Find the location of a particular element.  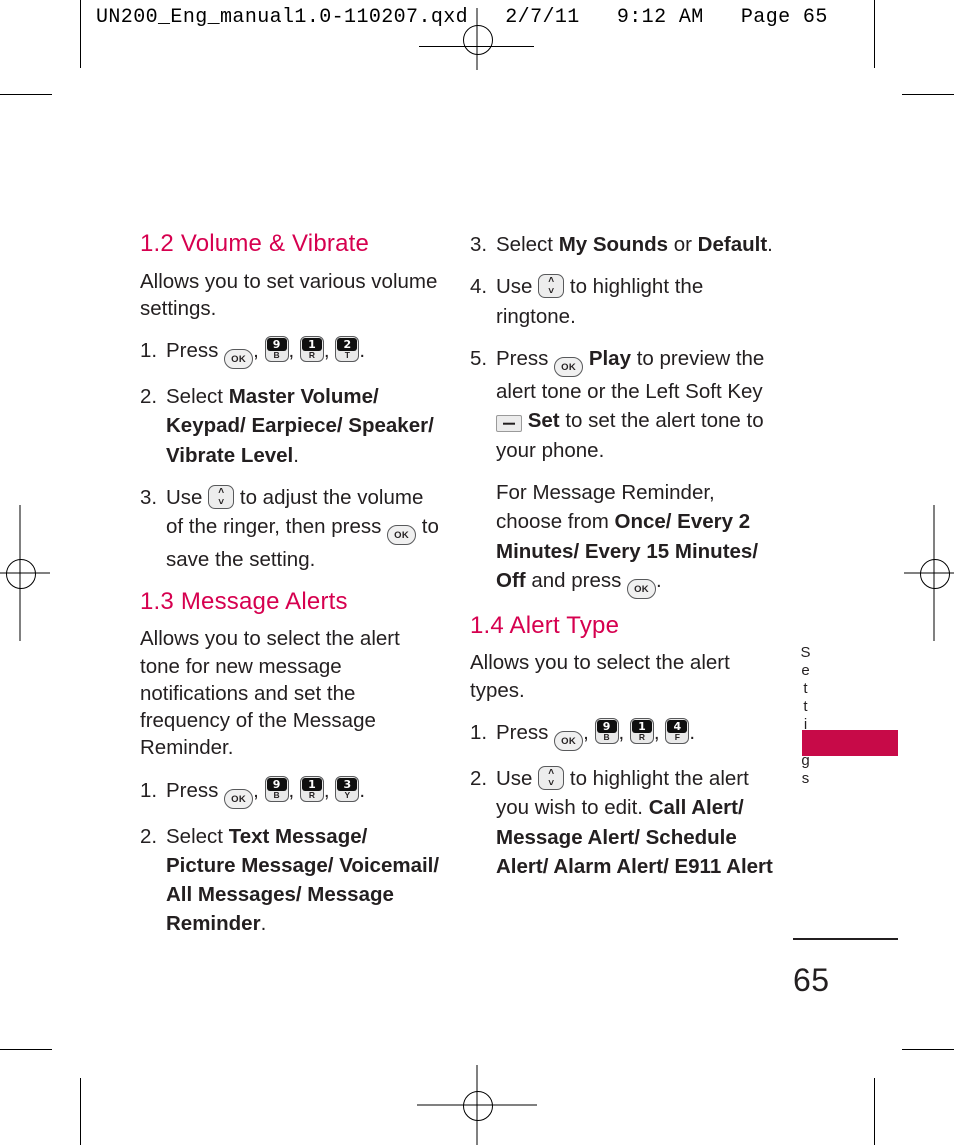

note-mid: and press is located at coordinates (576, 580).